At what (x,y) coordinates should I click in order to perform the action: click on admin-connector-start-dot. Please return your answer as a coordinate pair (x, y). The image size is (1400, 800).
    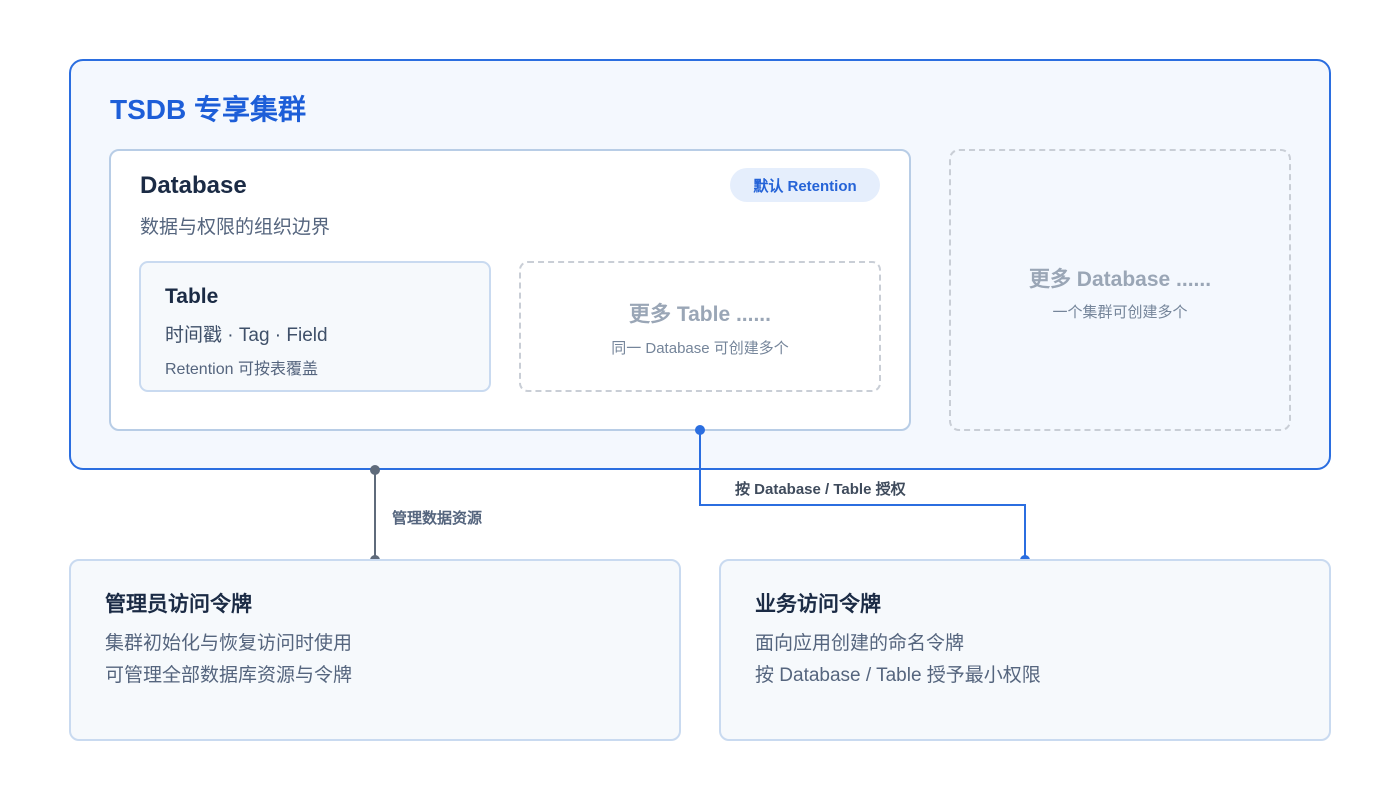
    Looking at the image, I should click on (375, 470).